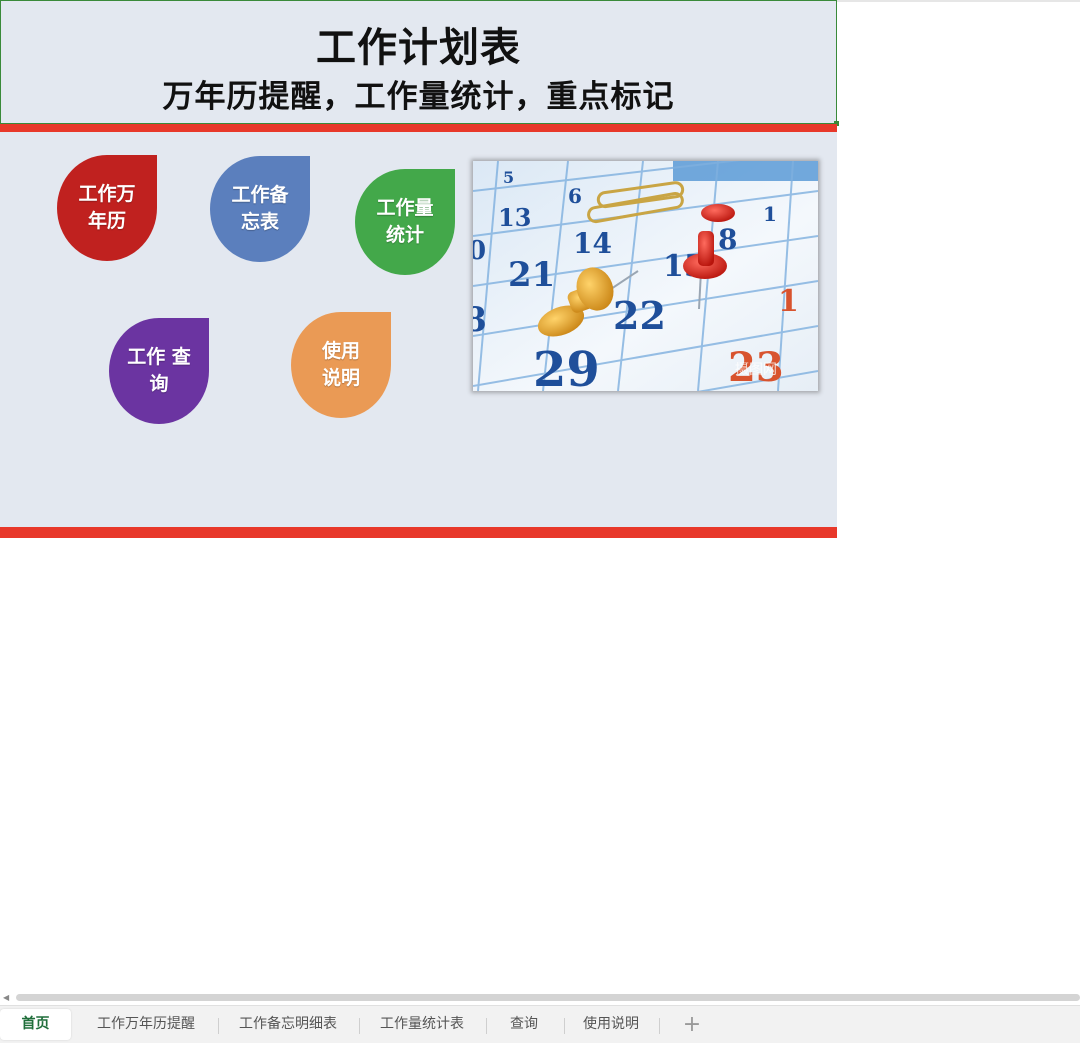 This screenshot has height=1043, width=1080. What do you see at coordinates (524, 1024) in the screenshot?
I see `tab-query: 查询` at bounding box center [524, 1024].